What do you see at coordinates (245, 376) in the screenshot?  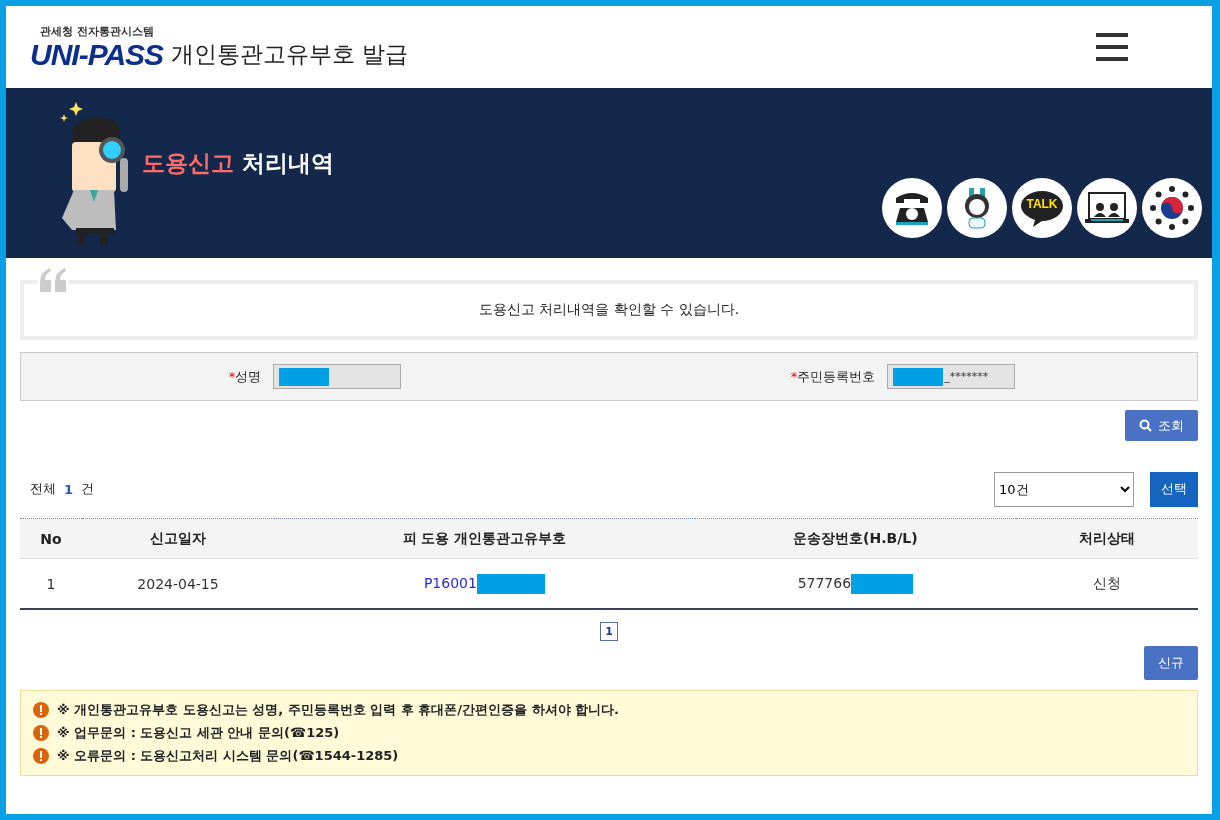 I see `field-label: *성명` at bounding box center [245, 376].